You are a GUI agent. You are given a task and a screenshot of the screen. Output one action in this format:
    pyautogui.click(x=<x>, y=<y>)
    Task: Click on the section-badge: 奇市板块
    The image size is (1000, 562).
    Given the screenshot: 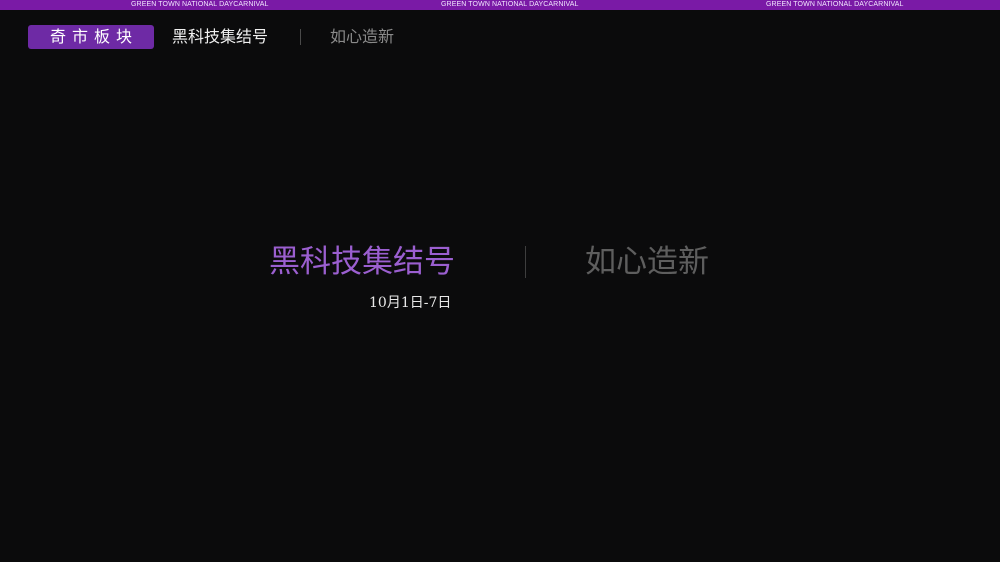 What is the action you would take?
    pyautogui.click(x=91, y=37)
    